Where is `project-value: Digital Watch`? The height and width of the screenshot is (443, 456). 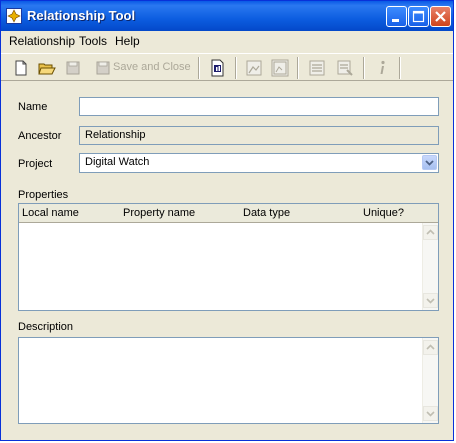 project-value: Digital Watch is located at coordinates (117, 162).